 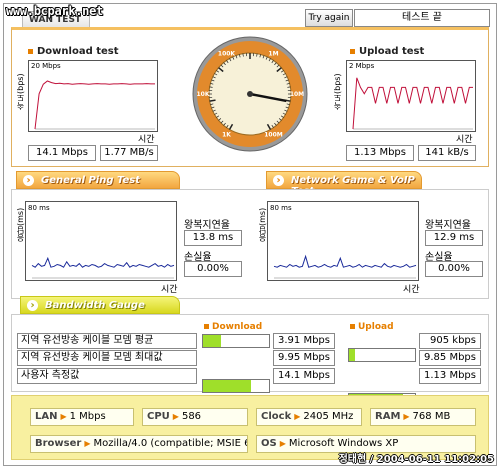 I want to click on gauge-label: 100M, so click(x=273, y=135).